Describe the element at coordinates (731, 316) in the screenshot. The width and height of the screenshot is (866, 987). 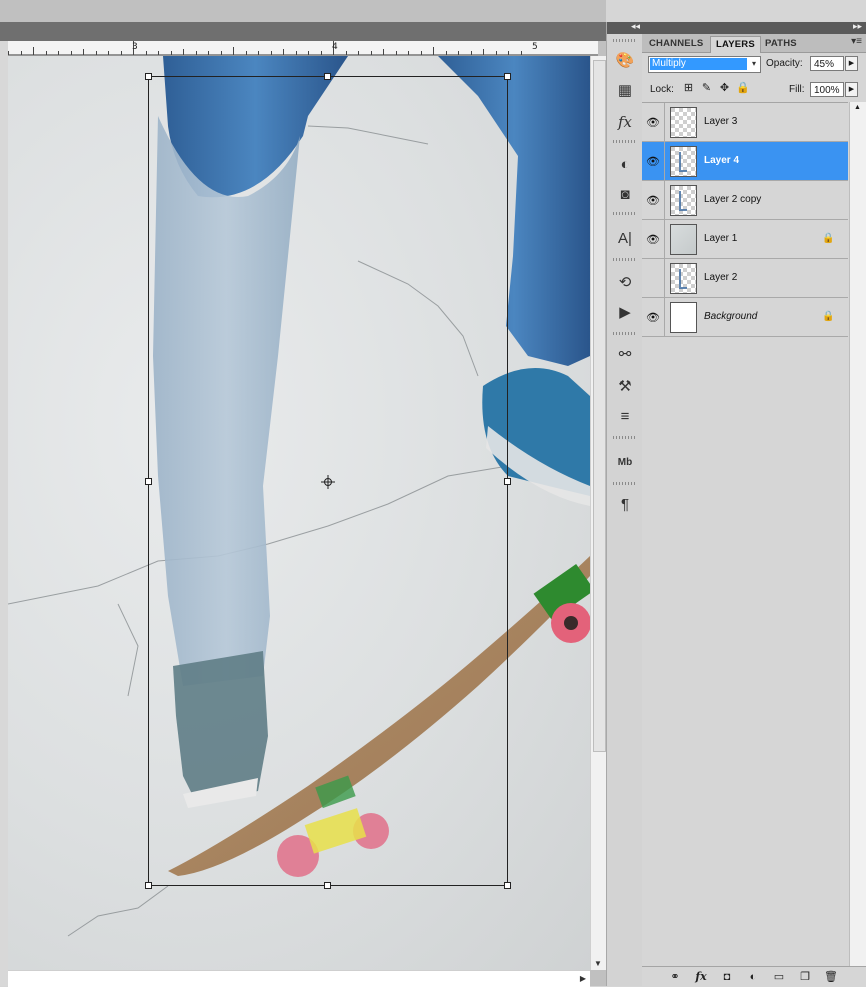
I see `layer-name: Background` at that location.